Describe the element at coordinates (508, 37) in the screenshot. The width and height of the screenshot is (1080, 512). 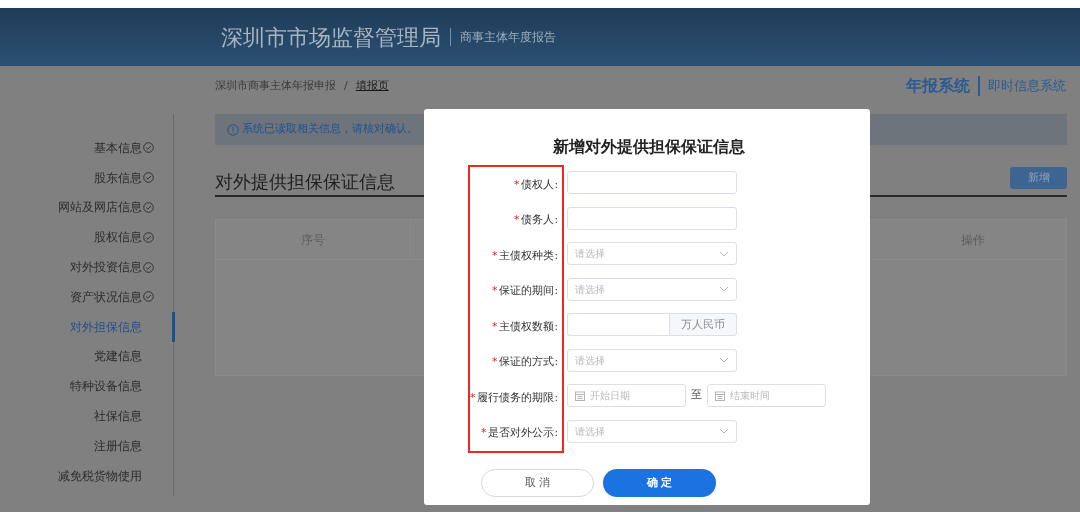
I see `site-subtitle: 商事主体年度报告` at that location.